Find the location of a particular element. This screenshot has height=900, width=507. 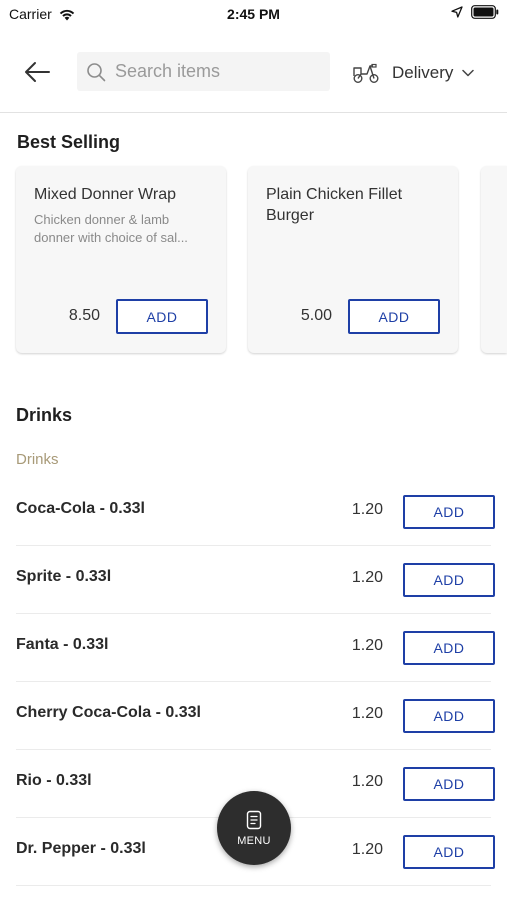

search-box is located at coordinates (203, 71).